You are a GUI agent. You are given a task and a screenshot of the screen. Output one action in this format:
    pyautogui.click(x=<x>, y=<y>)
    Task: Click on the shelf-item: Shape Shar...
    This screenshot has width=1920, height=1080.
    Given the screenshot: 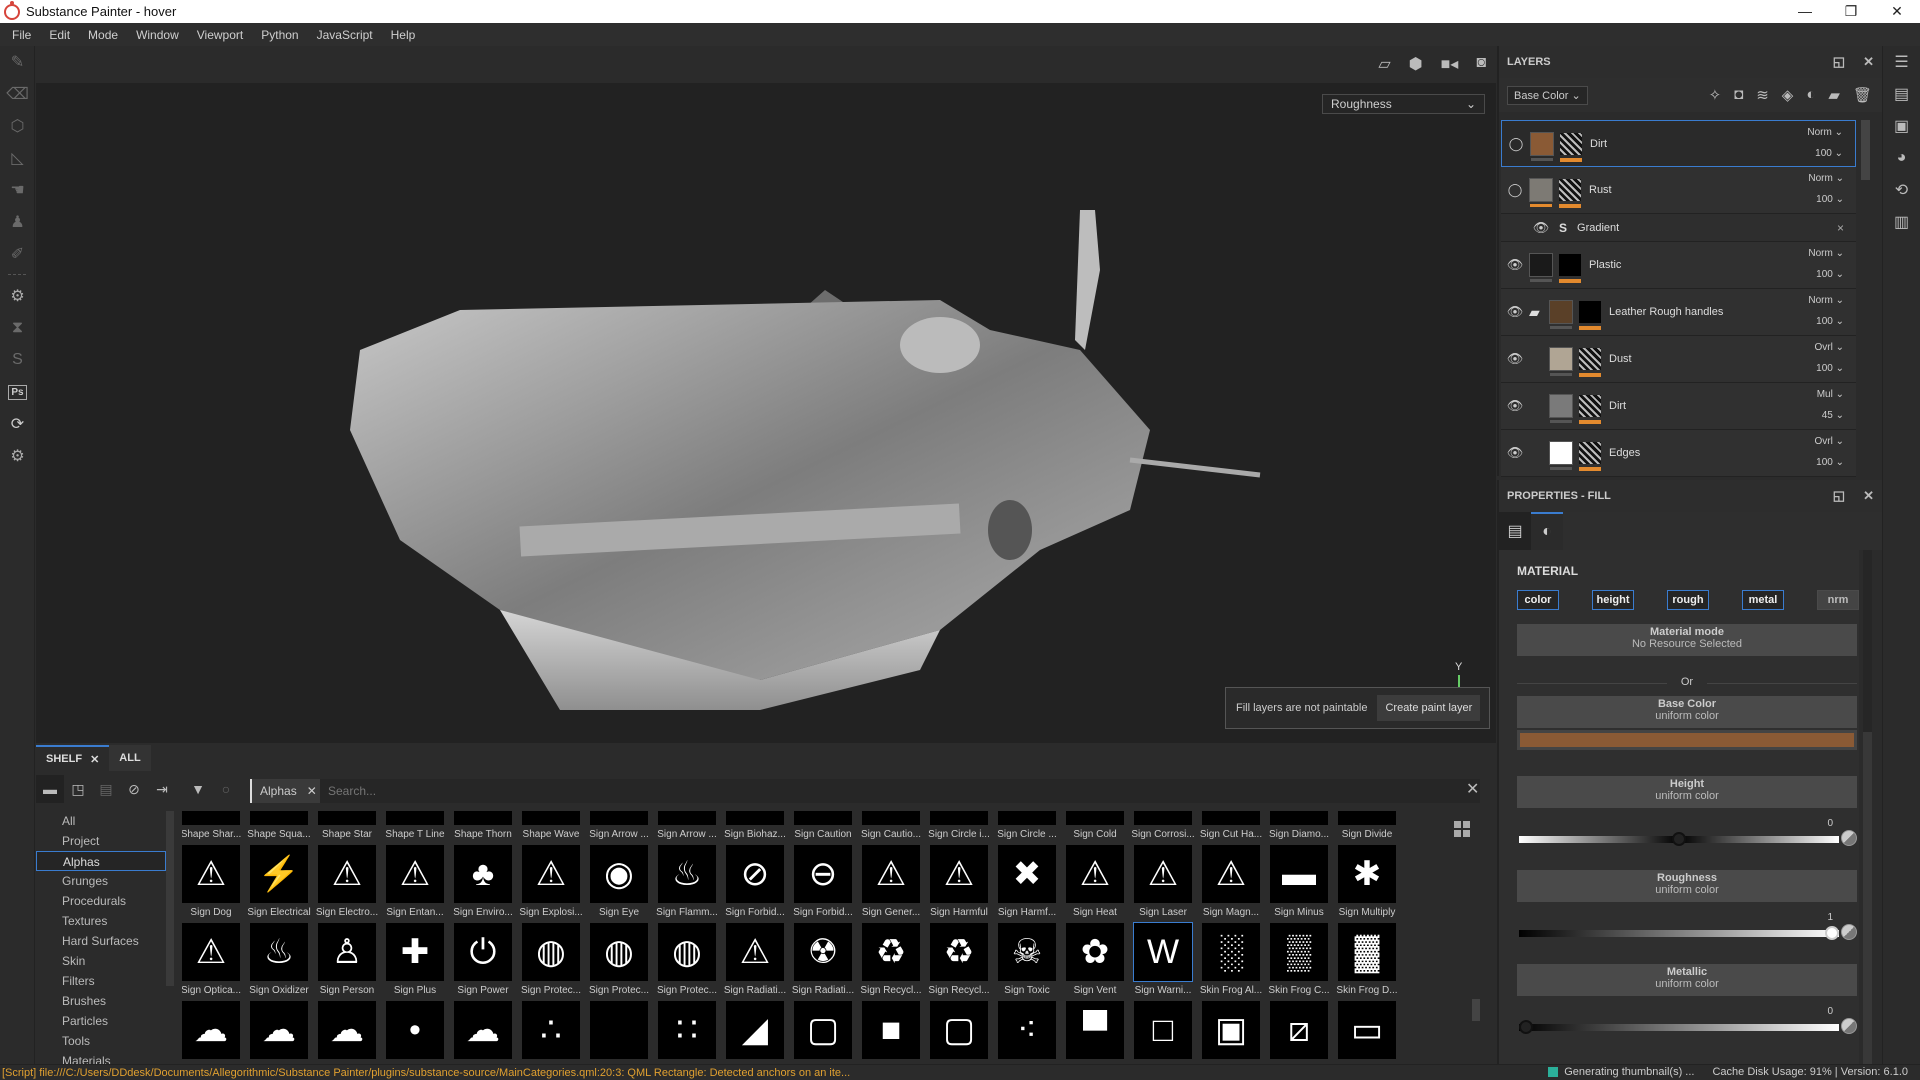 What is the action you would take?
    pyautogui.click(x=211, y=828)
    